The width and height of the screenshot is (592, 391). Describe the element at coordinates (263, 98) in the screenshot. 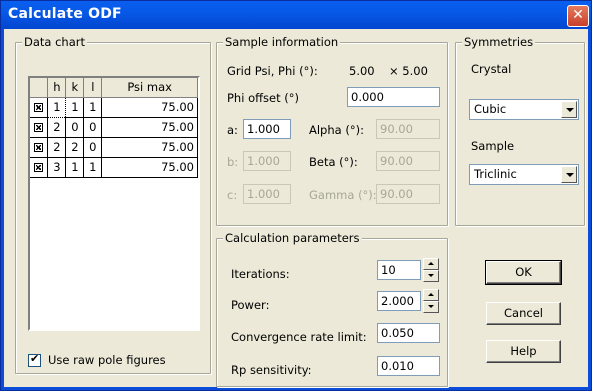

I see `phi-offset-label: Phi offset (°)` at that location.